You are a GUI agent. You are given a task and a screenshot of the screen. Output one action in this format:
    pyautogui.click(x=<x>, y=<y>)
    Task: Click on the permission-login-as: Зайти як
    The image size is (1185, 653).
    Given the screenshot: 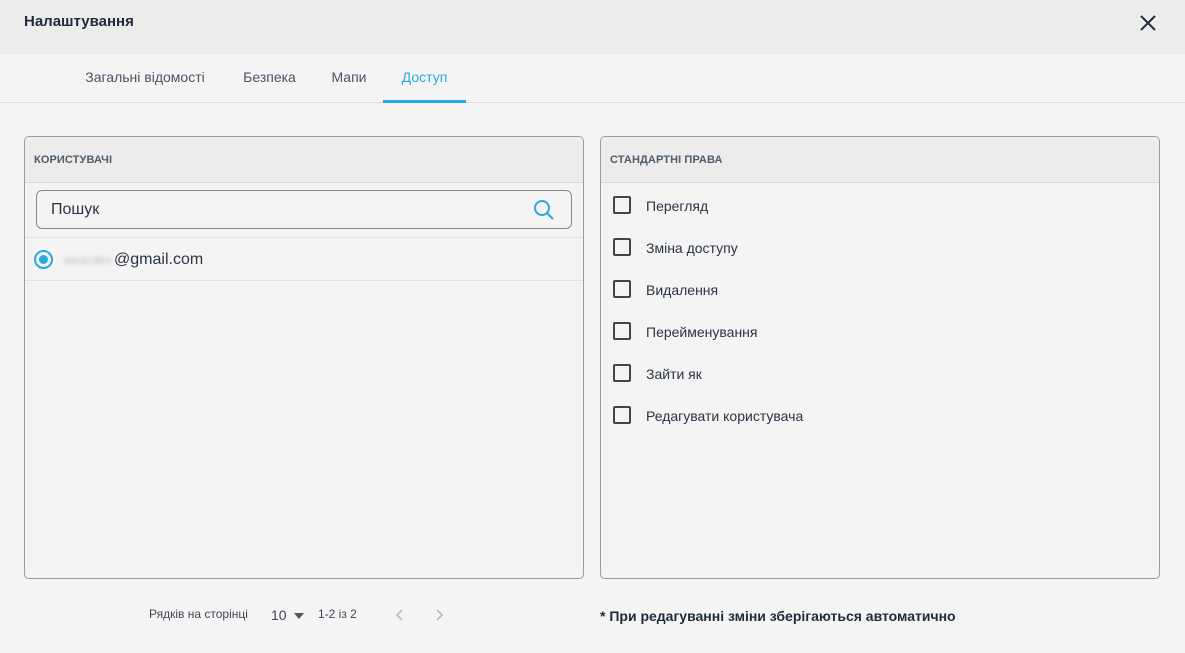 What is the action you would take?
    pyautogui.click(x=763, y=373)
    